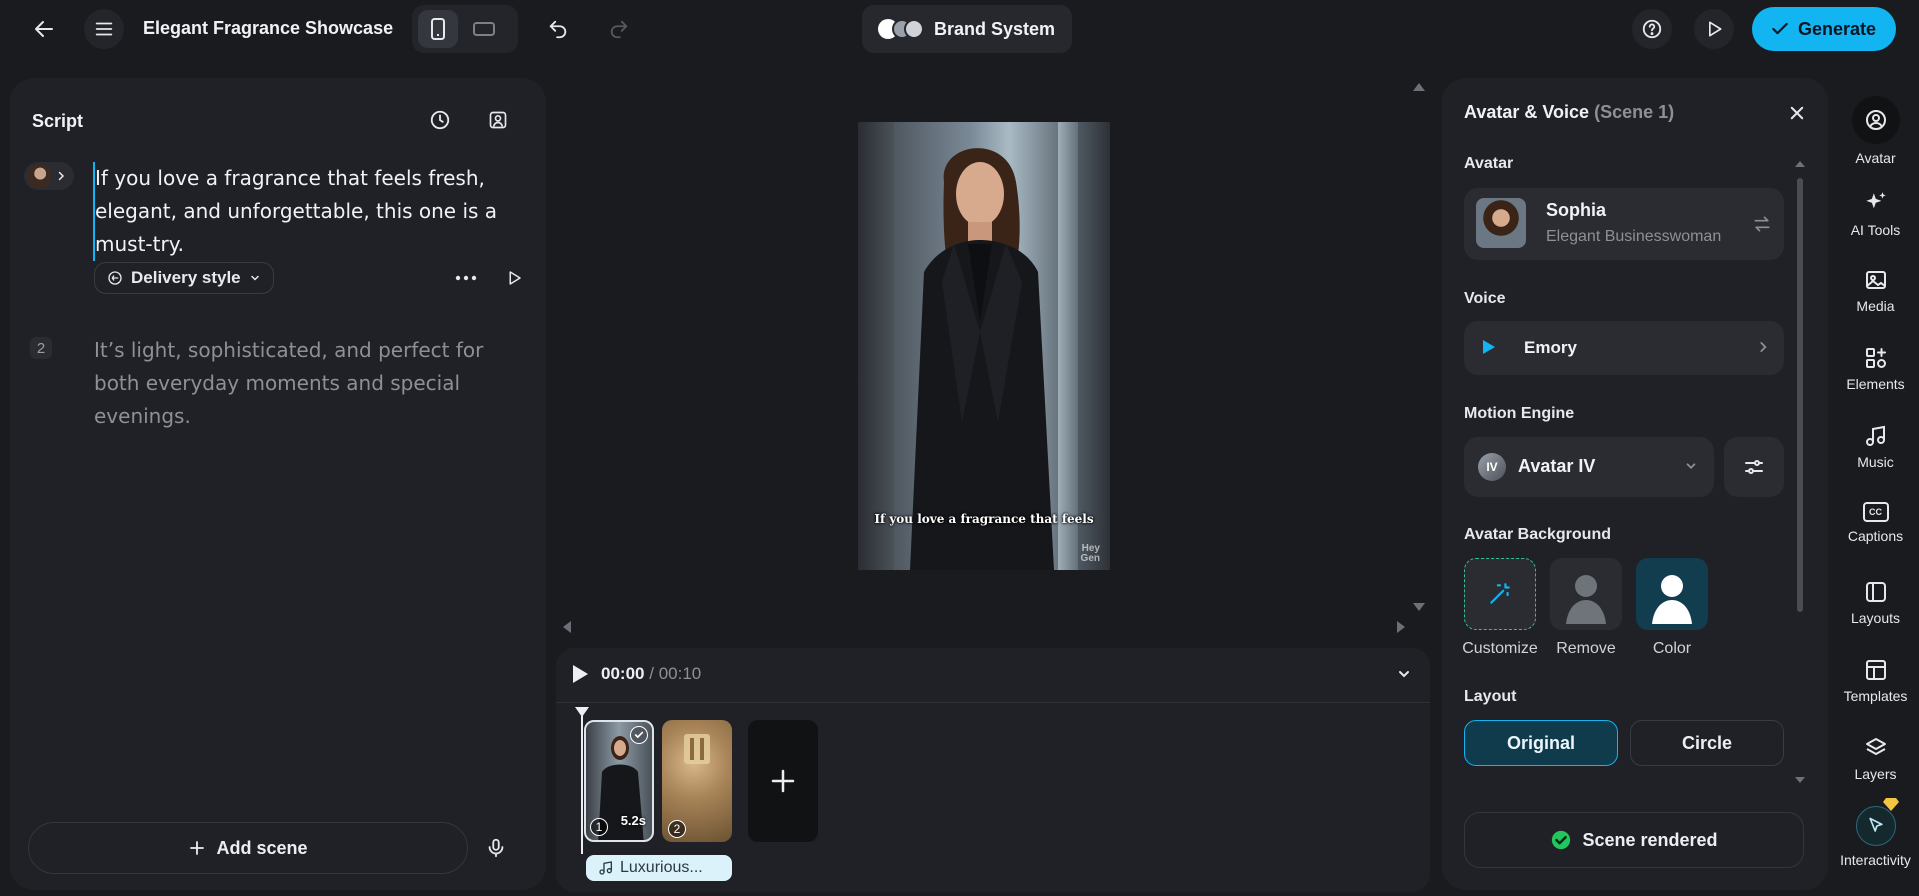  I want to click on canvas-scroll-down-icon, so click(1419, 607).